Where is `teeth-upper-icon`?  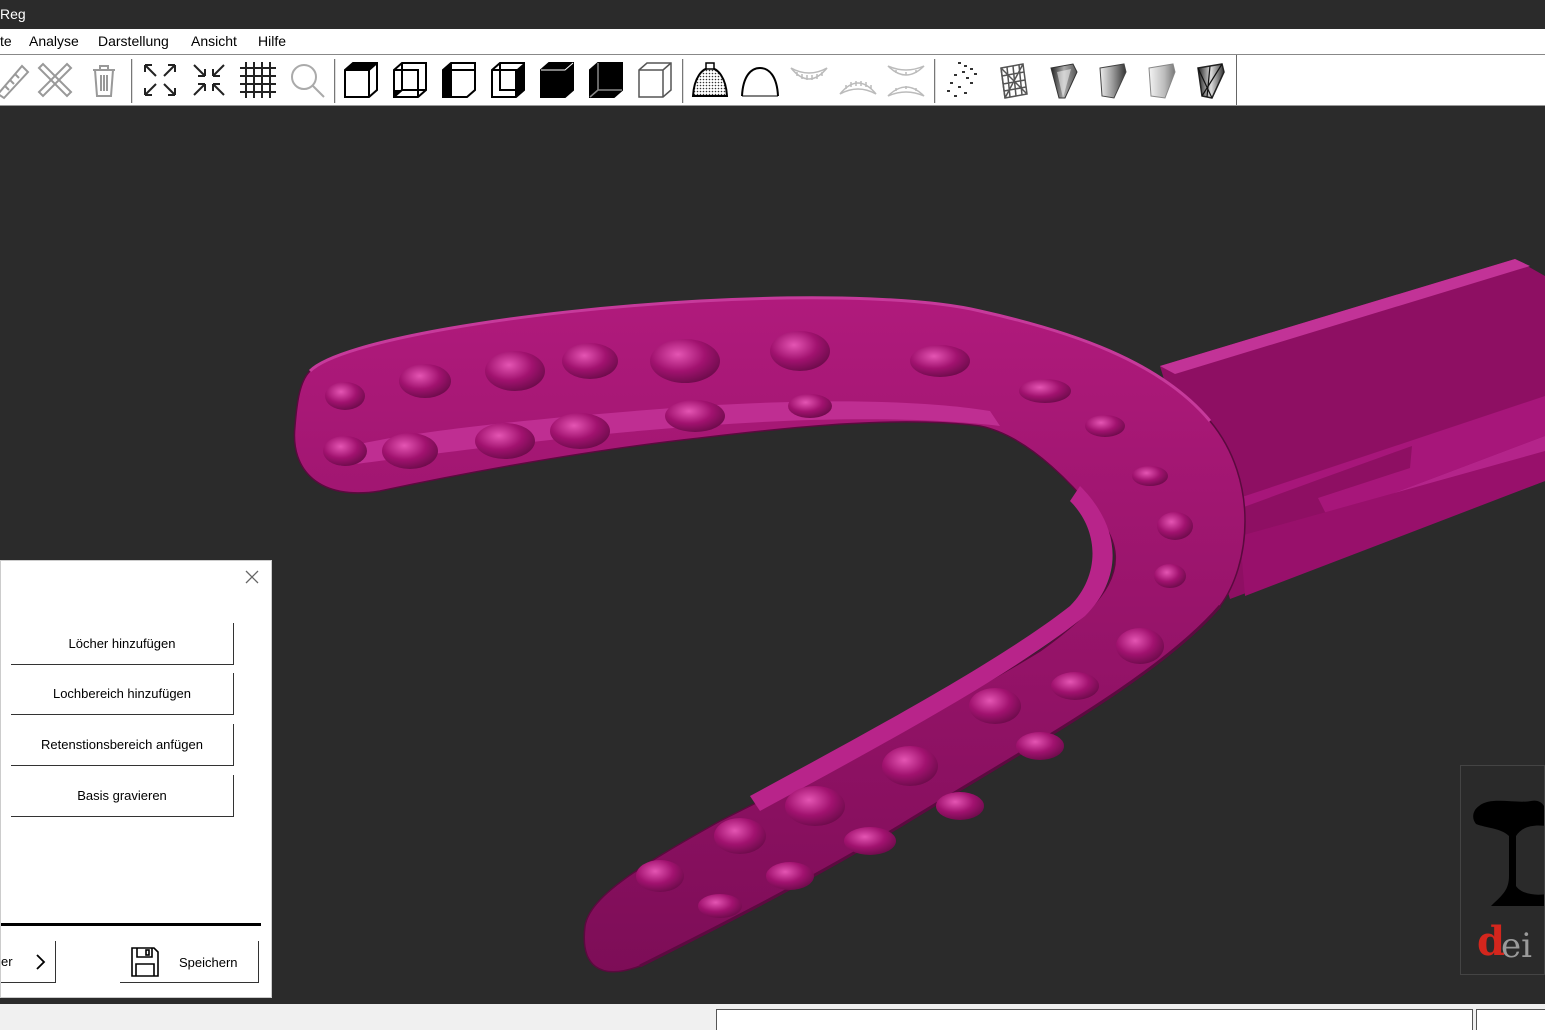 teeth-upper-icon is located at coordinates (809, 80).